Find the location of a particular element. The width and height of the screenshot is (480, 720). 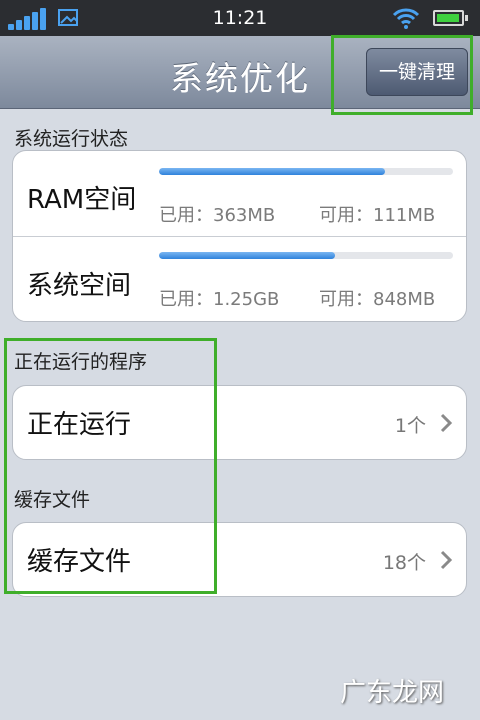

battery-level is located at coordinates (448, 18).